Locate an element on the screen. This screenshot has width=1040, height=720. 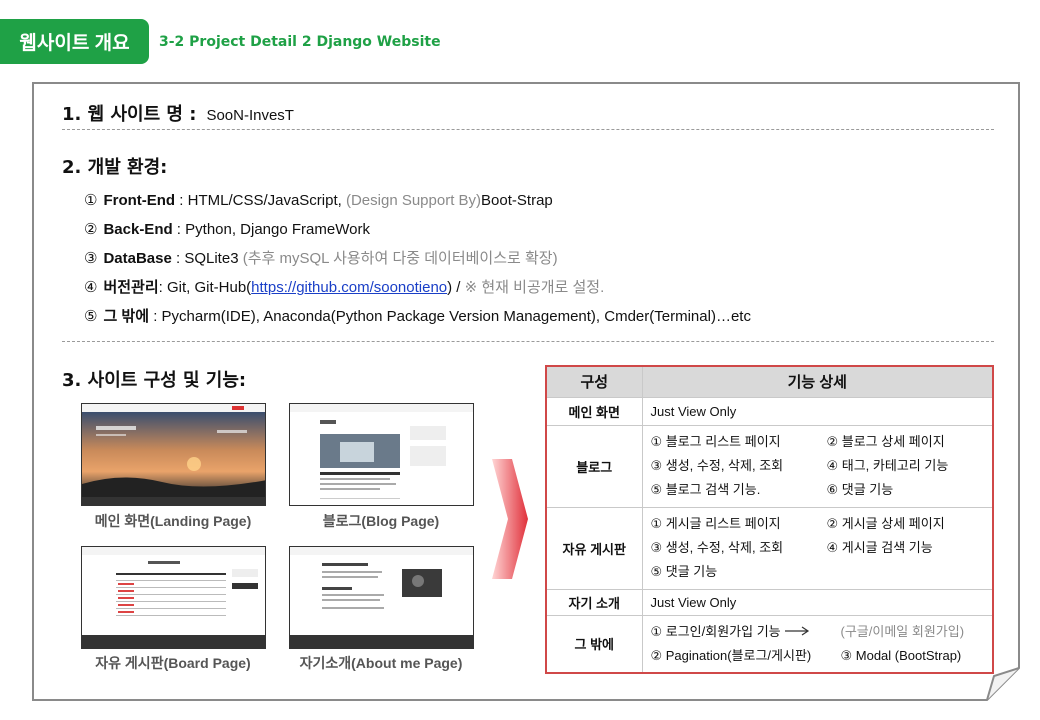
item-text: : Git, Git-Hub( is located at coordinates (205, 287).